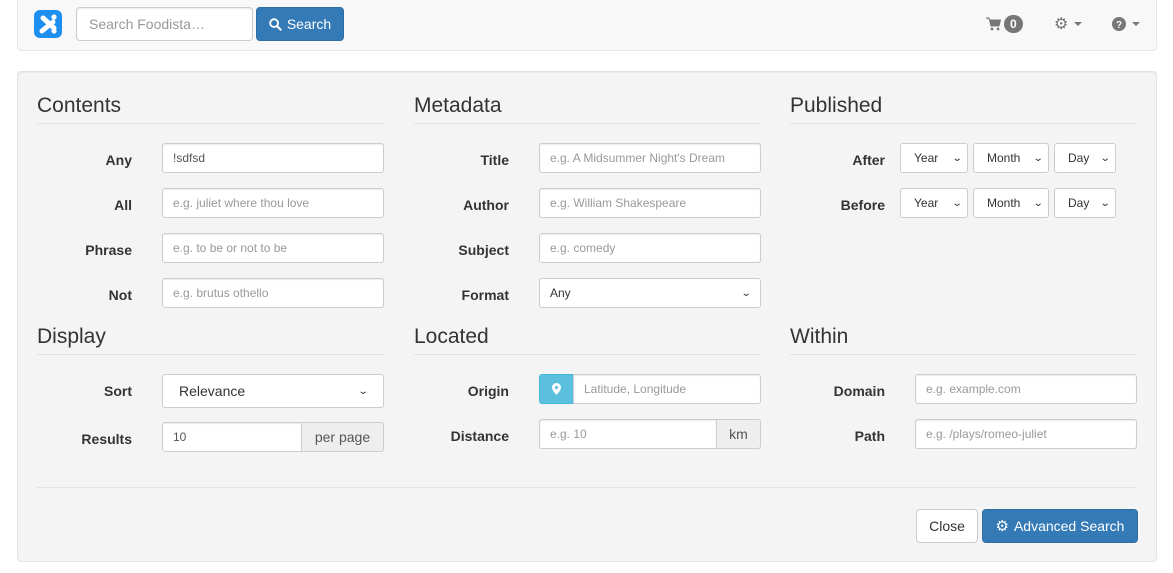  What do you see at coordinates (120, 295) in the screenshot?
I see `not-label: Not` at bounding box center [120, 295].